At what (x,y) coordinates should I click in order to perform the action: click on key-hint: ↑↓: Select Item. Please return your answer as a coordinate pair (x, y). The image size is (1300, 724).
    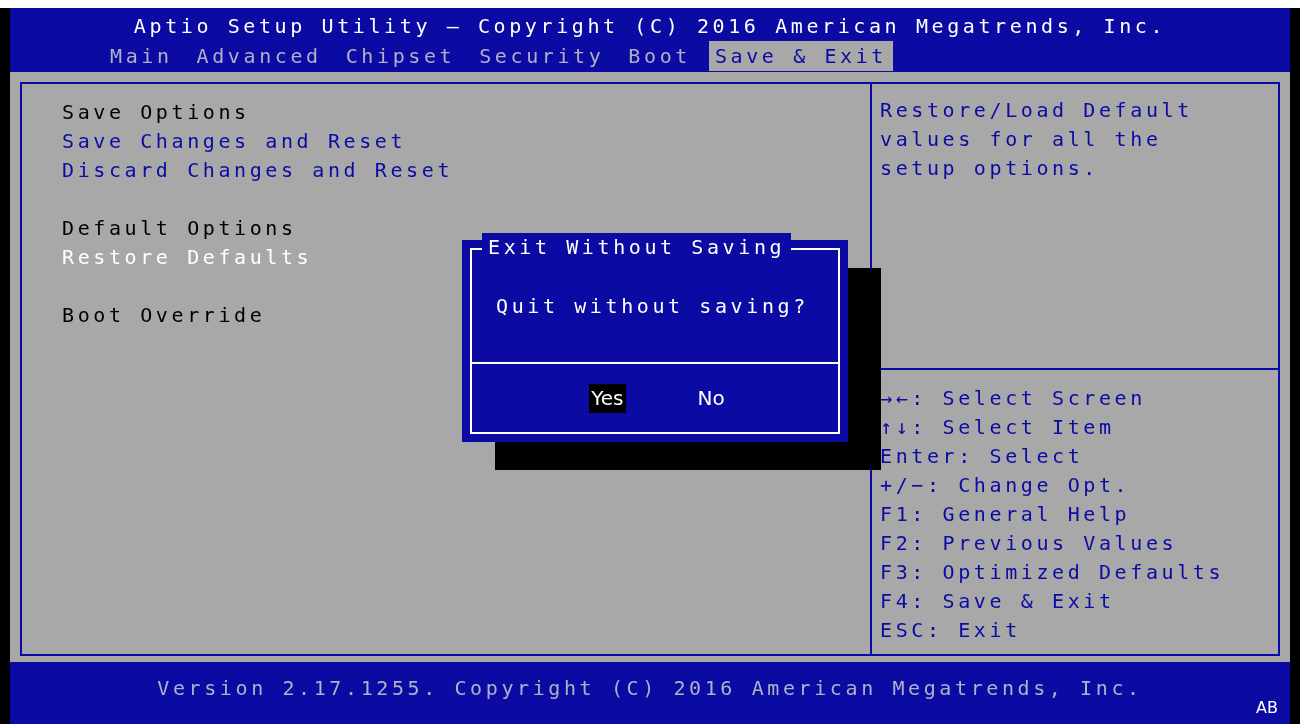
    Looking at the image, I should click on (997, 427).